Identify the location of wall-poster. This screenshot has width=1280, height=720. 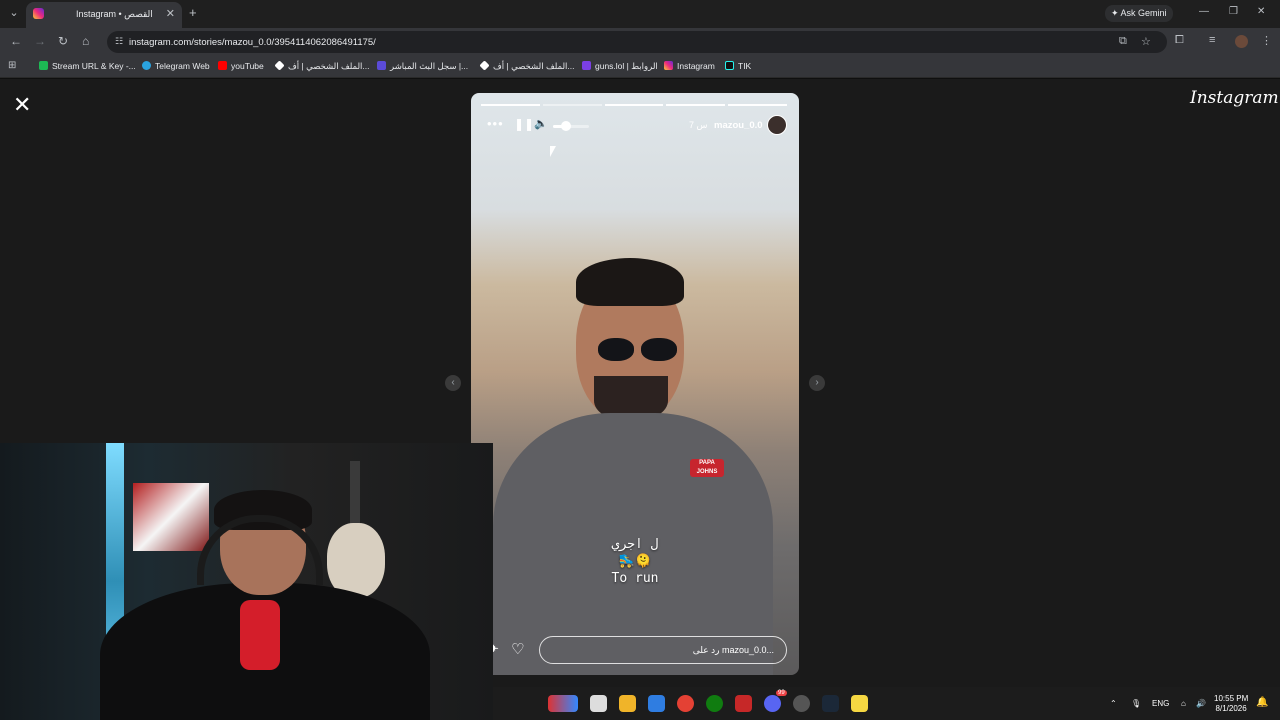
(171, 517).